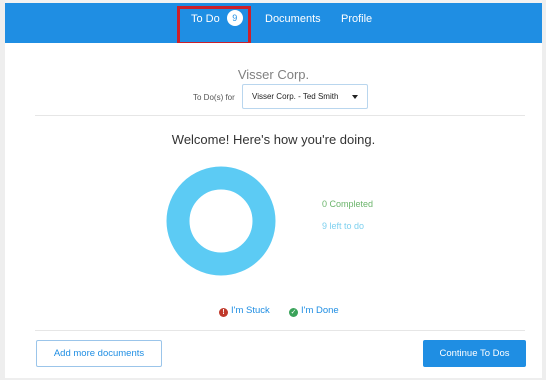 Image resolution: width=546 pixels, height=380 pixels. What do you see at coordinates (544, 190) in the screenshot?
I see `window-frame-right` at bounding box center [544, 190].